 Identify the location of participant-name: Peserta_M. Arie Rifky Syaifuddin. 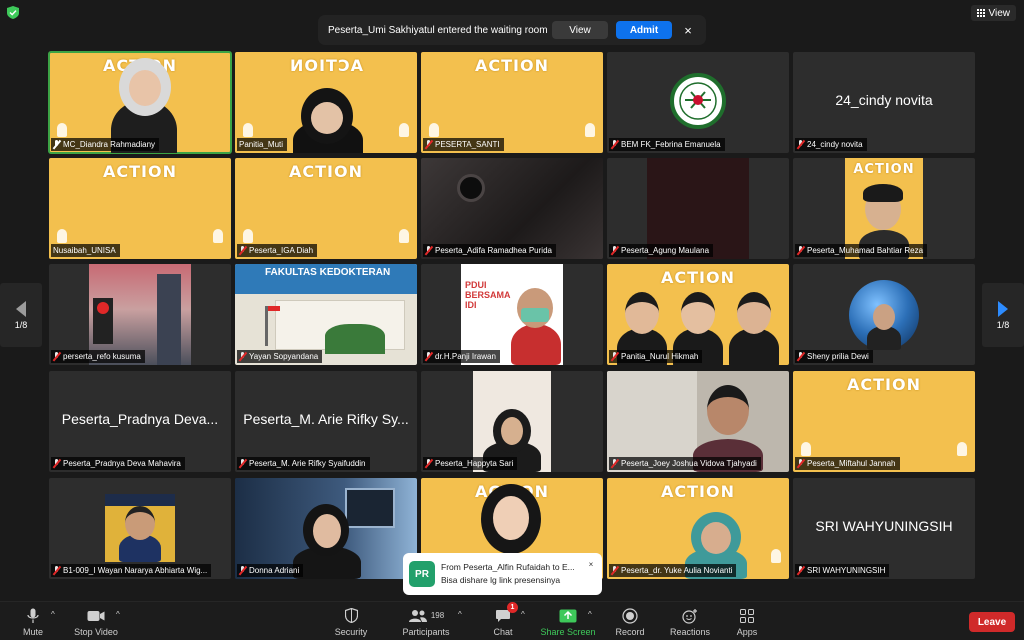
(307, 463).